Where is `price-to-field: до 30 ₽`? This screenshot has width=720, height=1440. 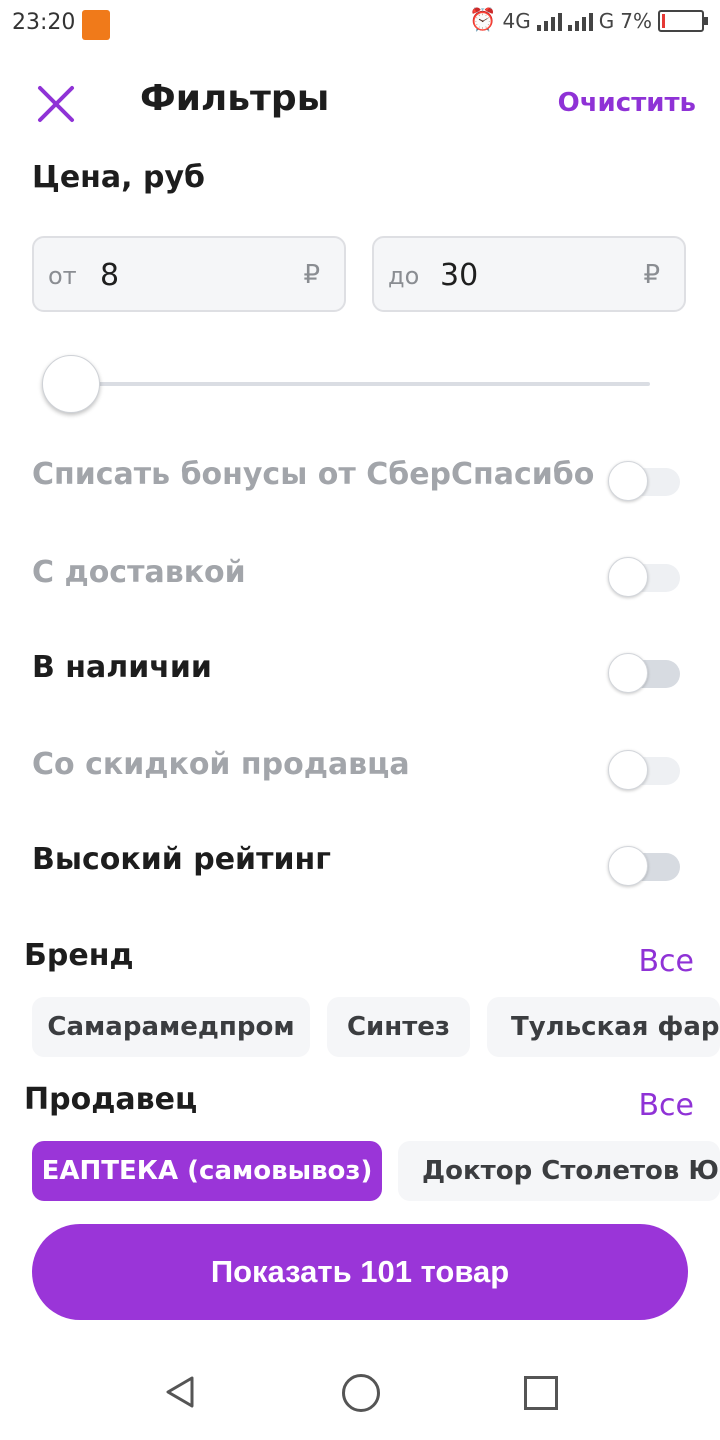
price-to-field: до 30 ₽ is located at coordinates (529, 274).